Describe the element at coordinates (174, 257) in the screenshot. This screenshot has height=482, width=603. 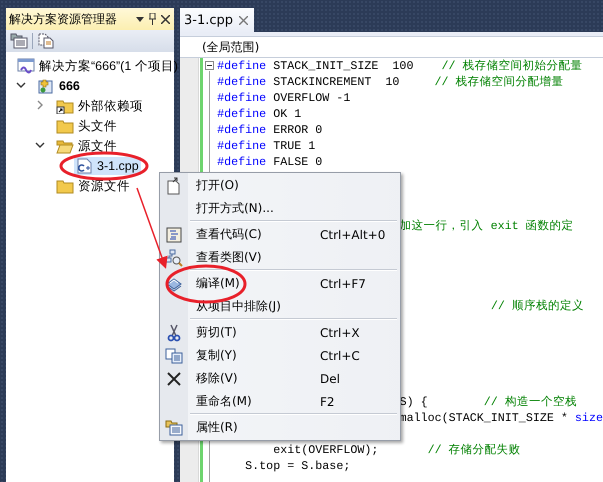
I see `class-diagram-icon` at that location.